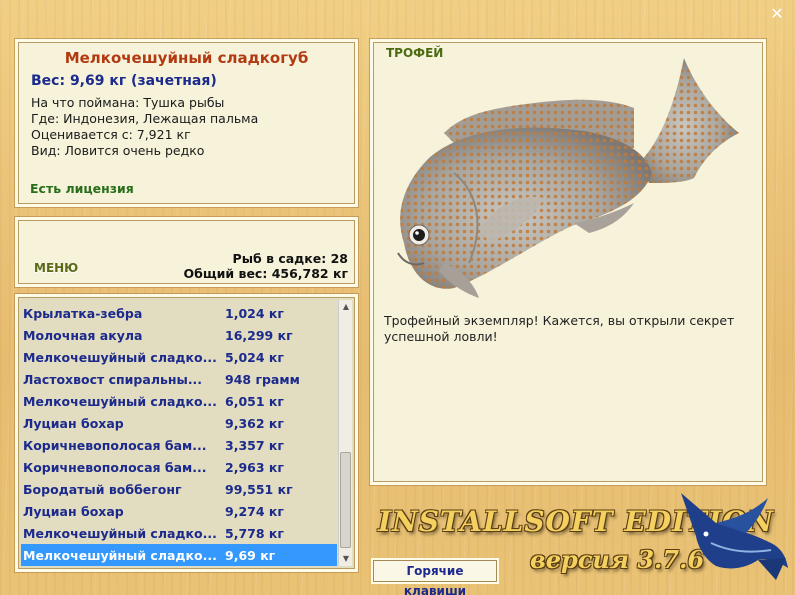  I want to click on catch-list-item: Мелкочешуйный сладко... 5,778 кг, so click(179, 533).